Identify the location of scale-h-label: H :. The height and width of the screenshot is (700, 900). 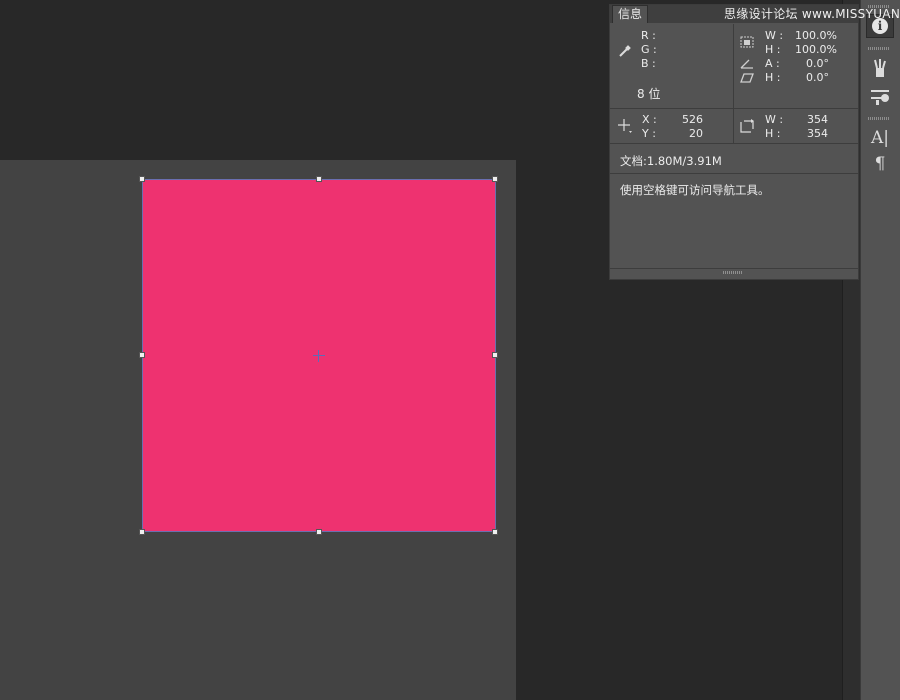
(773, 49).